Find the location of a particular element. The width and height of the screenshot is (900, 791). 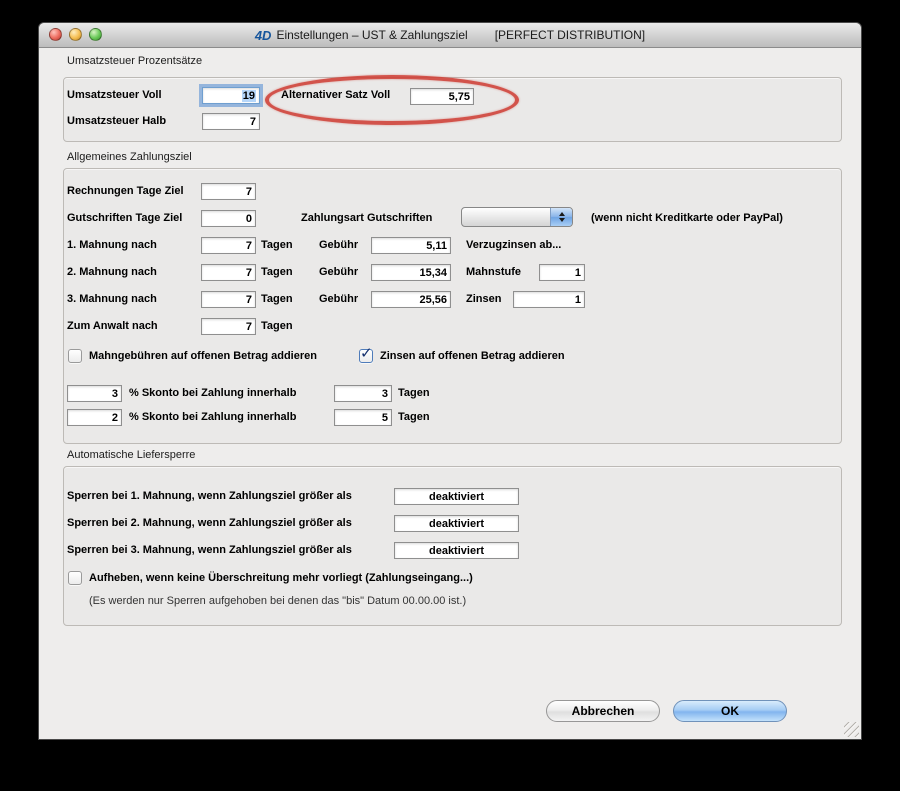

block1-field: deaktiviert is located at coordinates (456, 496).